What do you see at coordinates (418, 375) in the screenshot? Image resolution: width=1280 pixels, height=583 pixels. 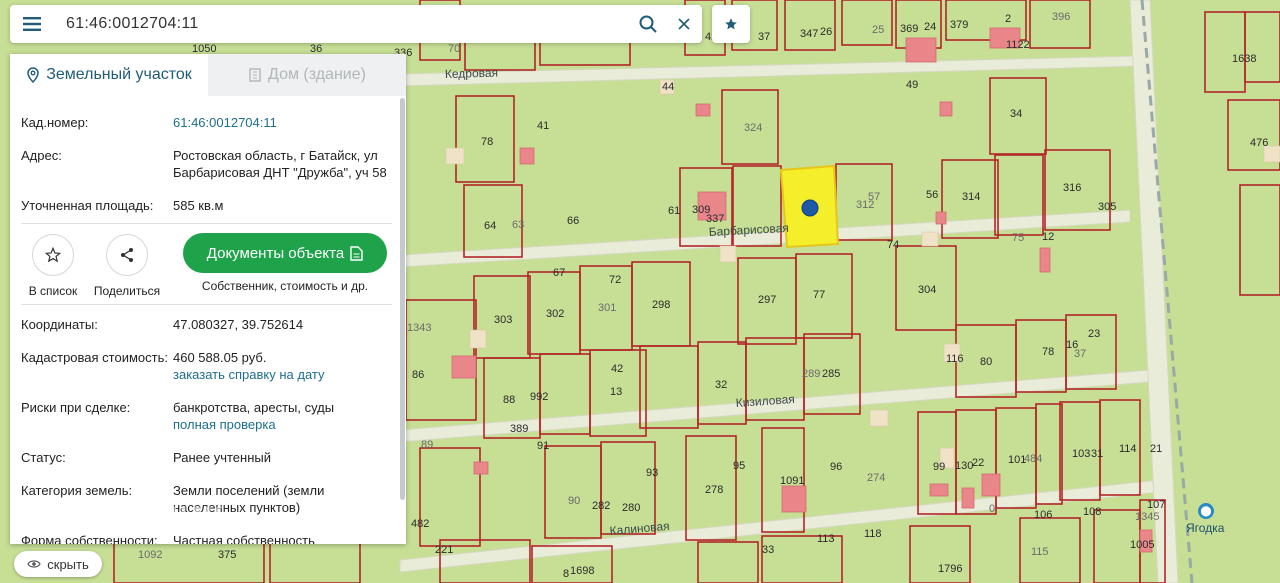 I see `lot-number: 86` at bounding box center [418, 375].